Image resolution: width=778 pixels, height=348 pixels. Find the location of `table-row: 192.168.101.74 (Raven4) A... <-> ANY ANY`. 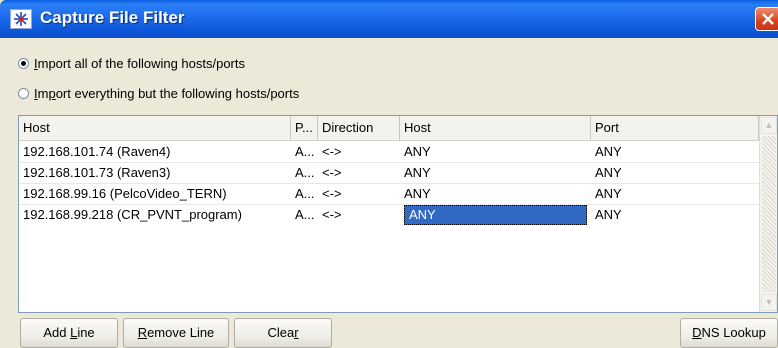

table-row: 192.168.101.74 (Raven4) A... <-> ANY ANY is located at coordinates (389, 152).